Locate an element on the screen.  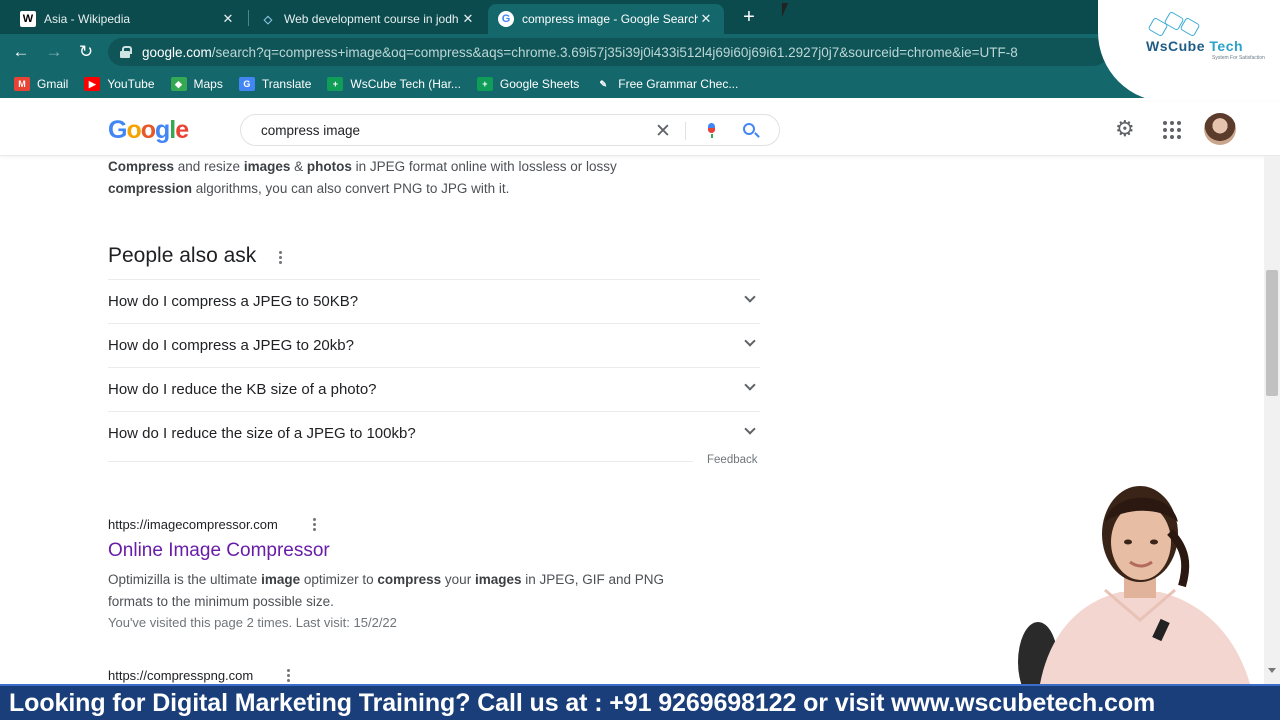
brand-tagline: System For Satisfaction is located at coordinates (1238, 58).